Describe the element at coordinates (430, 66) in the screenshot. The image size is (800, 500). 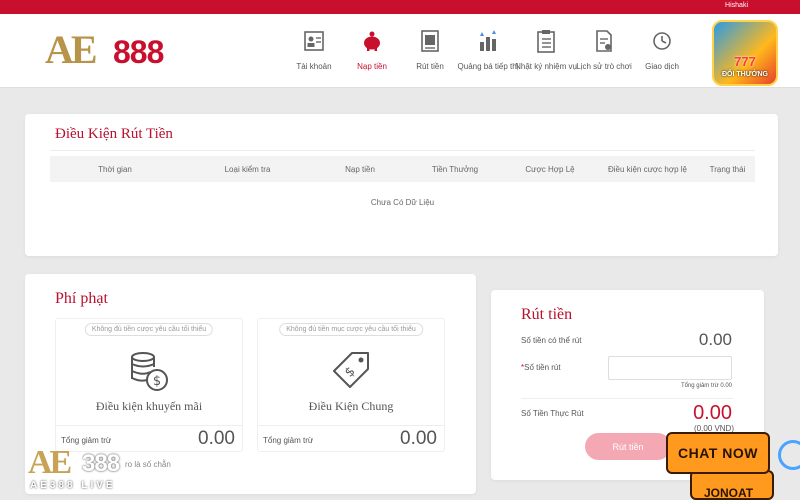
I see `nav-label: Rút tiền` at that location.